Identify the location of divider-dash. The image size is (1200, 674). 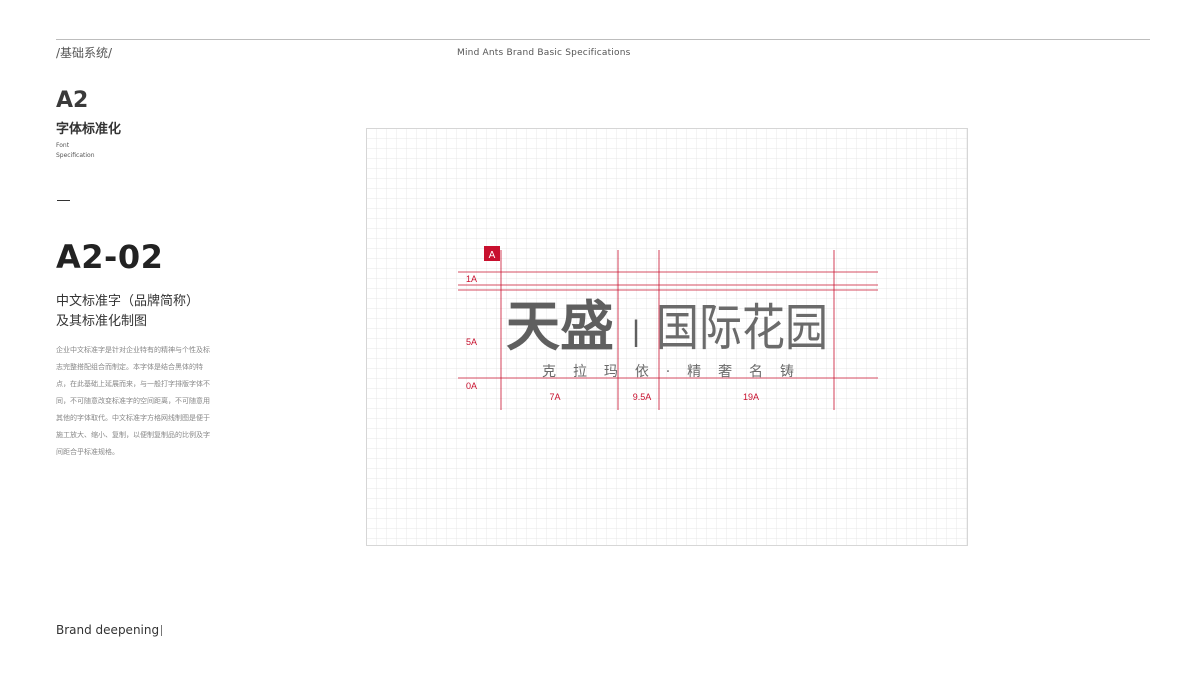
(63, 200).